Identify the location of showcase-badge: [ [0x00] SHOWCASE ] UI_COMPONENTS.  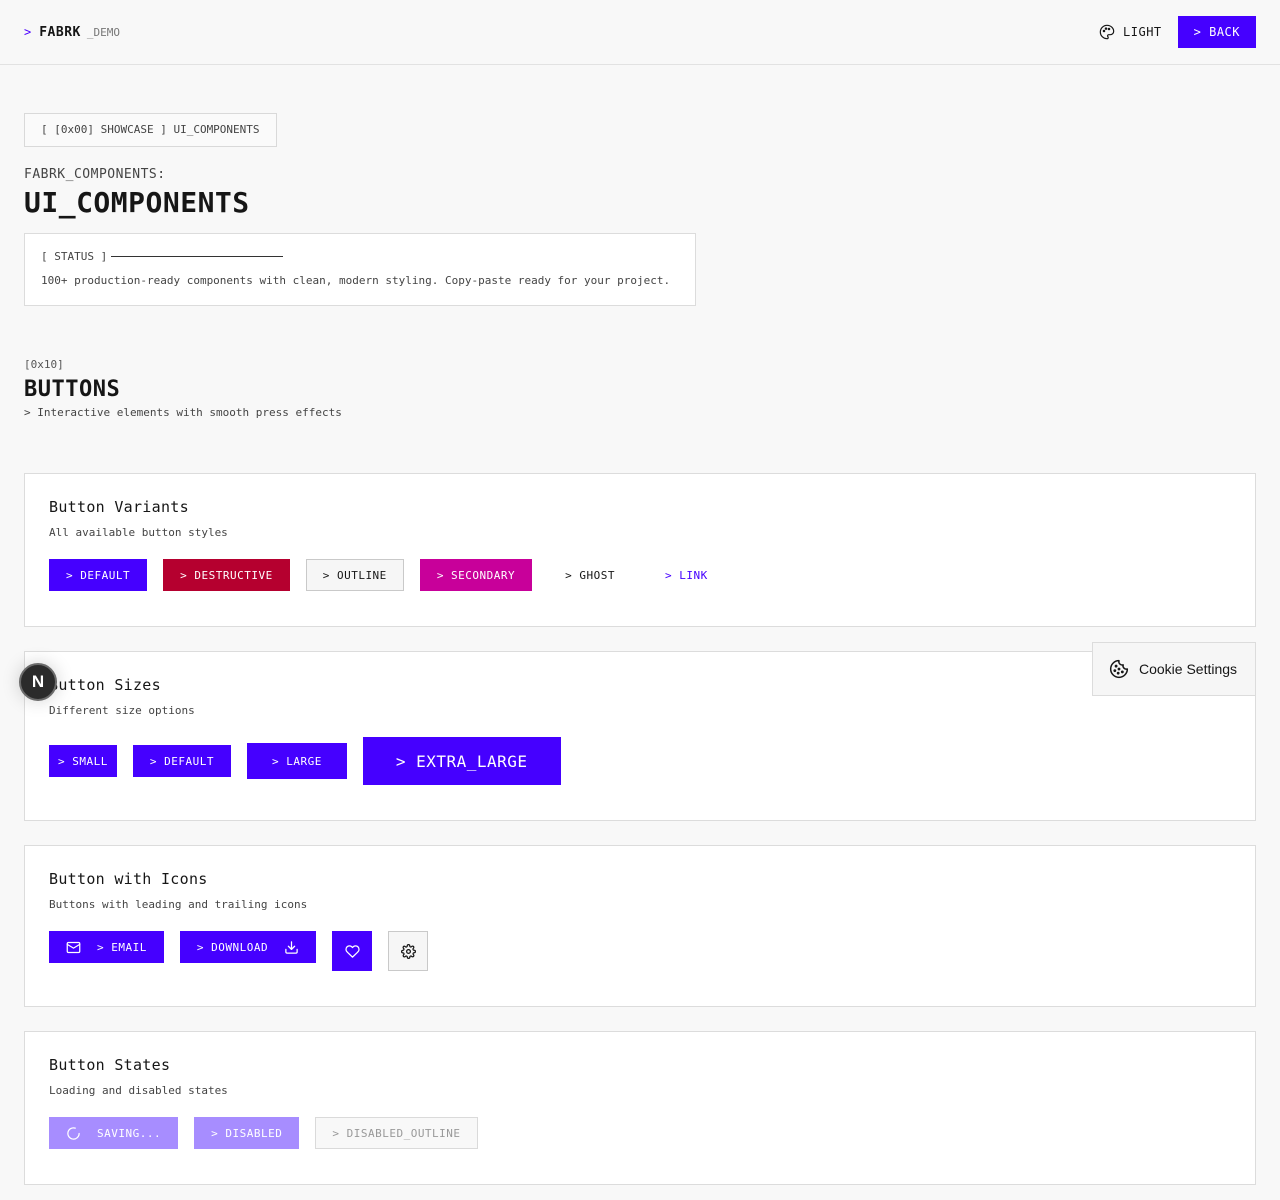
(150, 130).